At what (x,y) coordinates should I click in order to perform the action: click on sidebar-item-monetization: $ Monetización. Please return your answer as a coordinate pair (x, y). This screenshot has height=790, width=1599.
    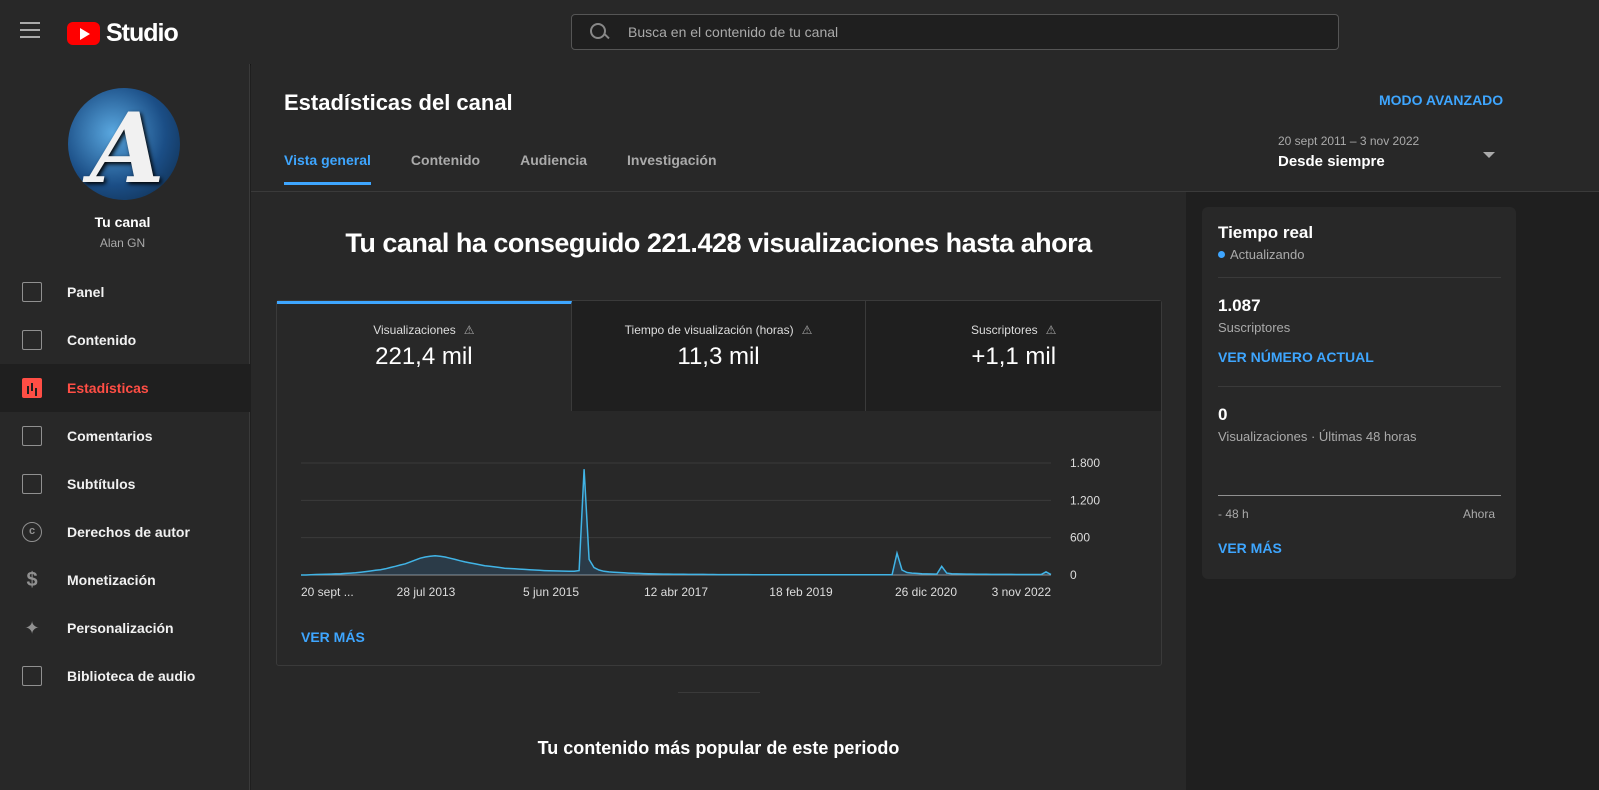
    Looking at the image, I should click on (125, 580).